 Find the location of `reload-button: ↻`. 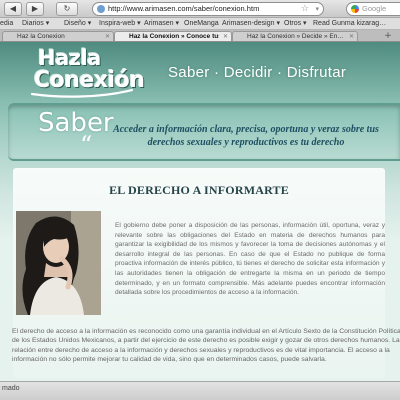

reload-button: ↻ is located at coordinates (67, 9).